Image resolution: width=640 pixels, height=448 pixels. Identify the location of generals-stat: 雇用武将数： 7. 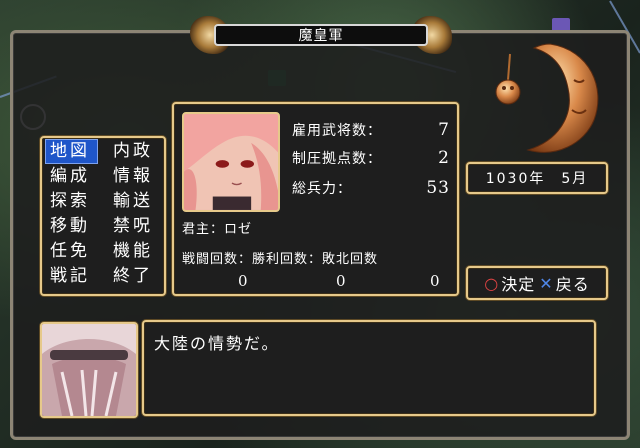
(371, 133).